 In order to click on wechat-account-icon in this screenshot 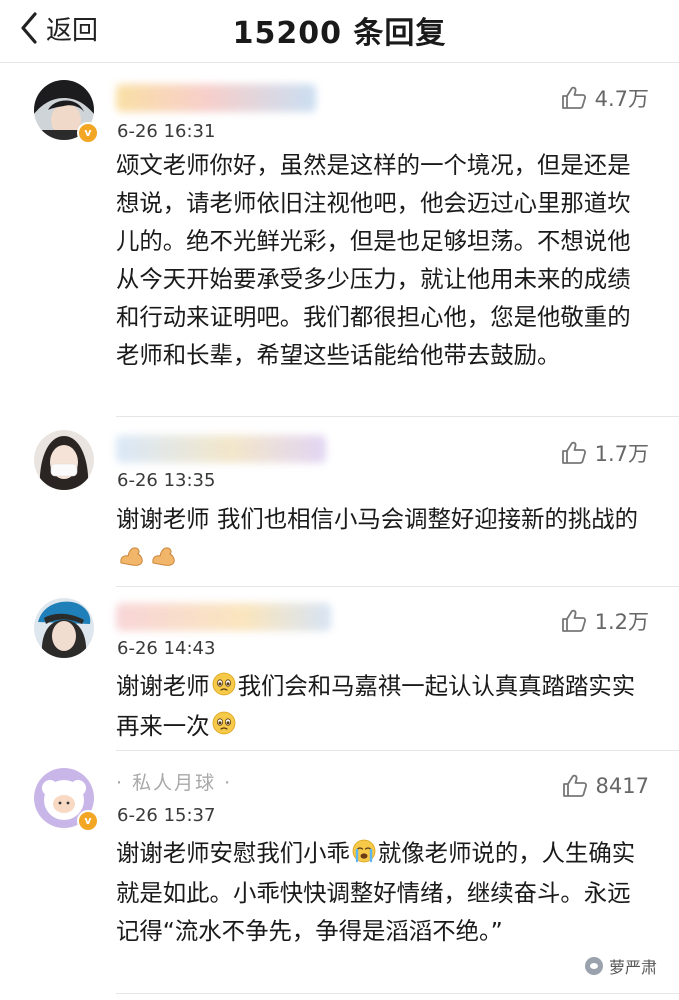, I will do `click(593, 966)`.